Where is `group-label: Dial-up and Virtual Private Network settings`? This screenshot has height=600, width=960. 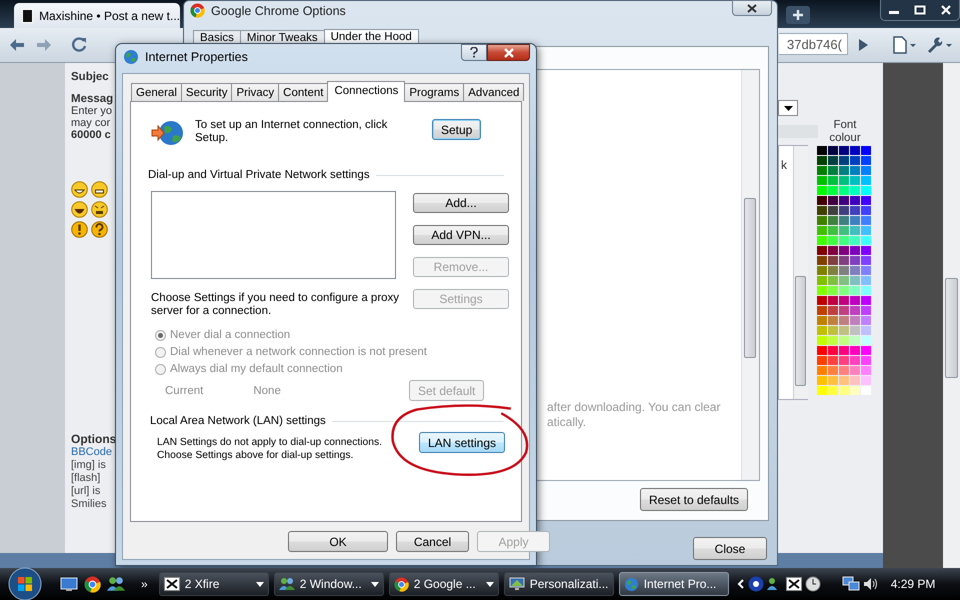
group-label: Dial-up and Virtual Private Network settings is located at coordinates (259, 175).